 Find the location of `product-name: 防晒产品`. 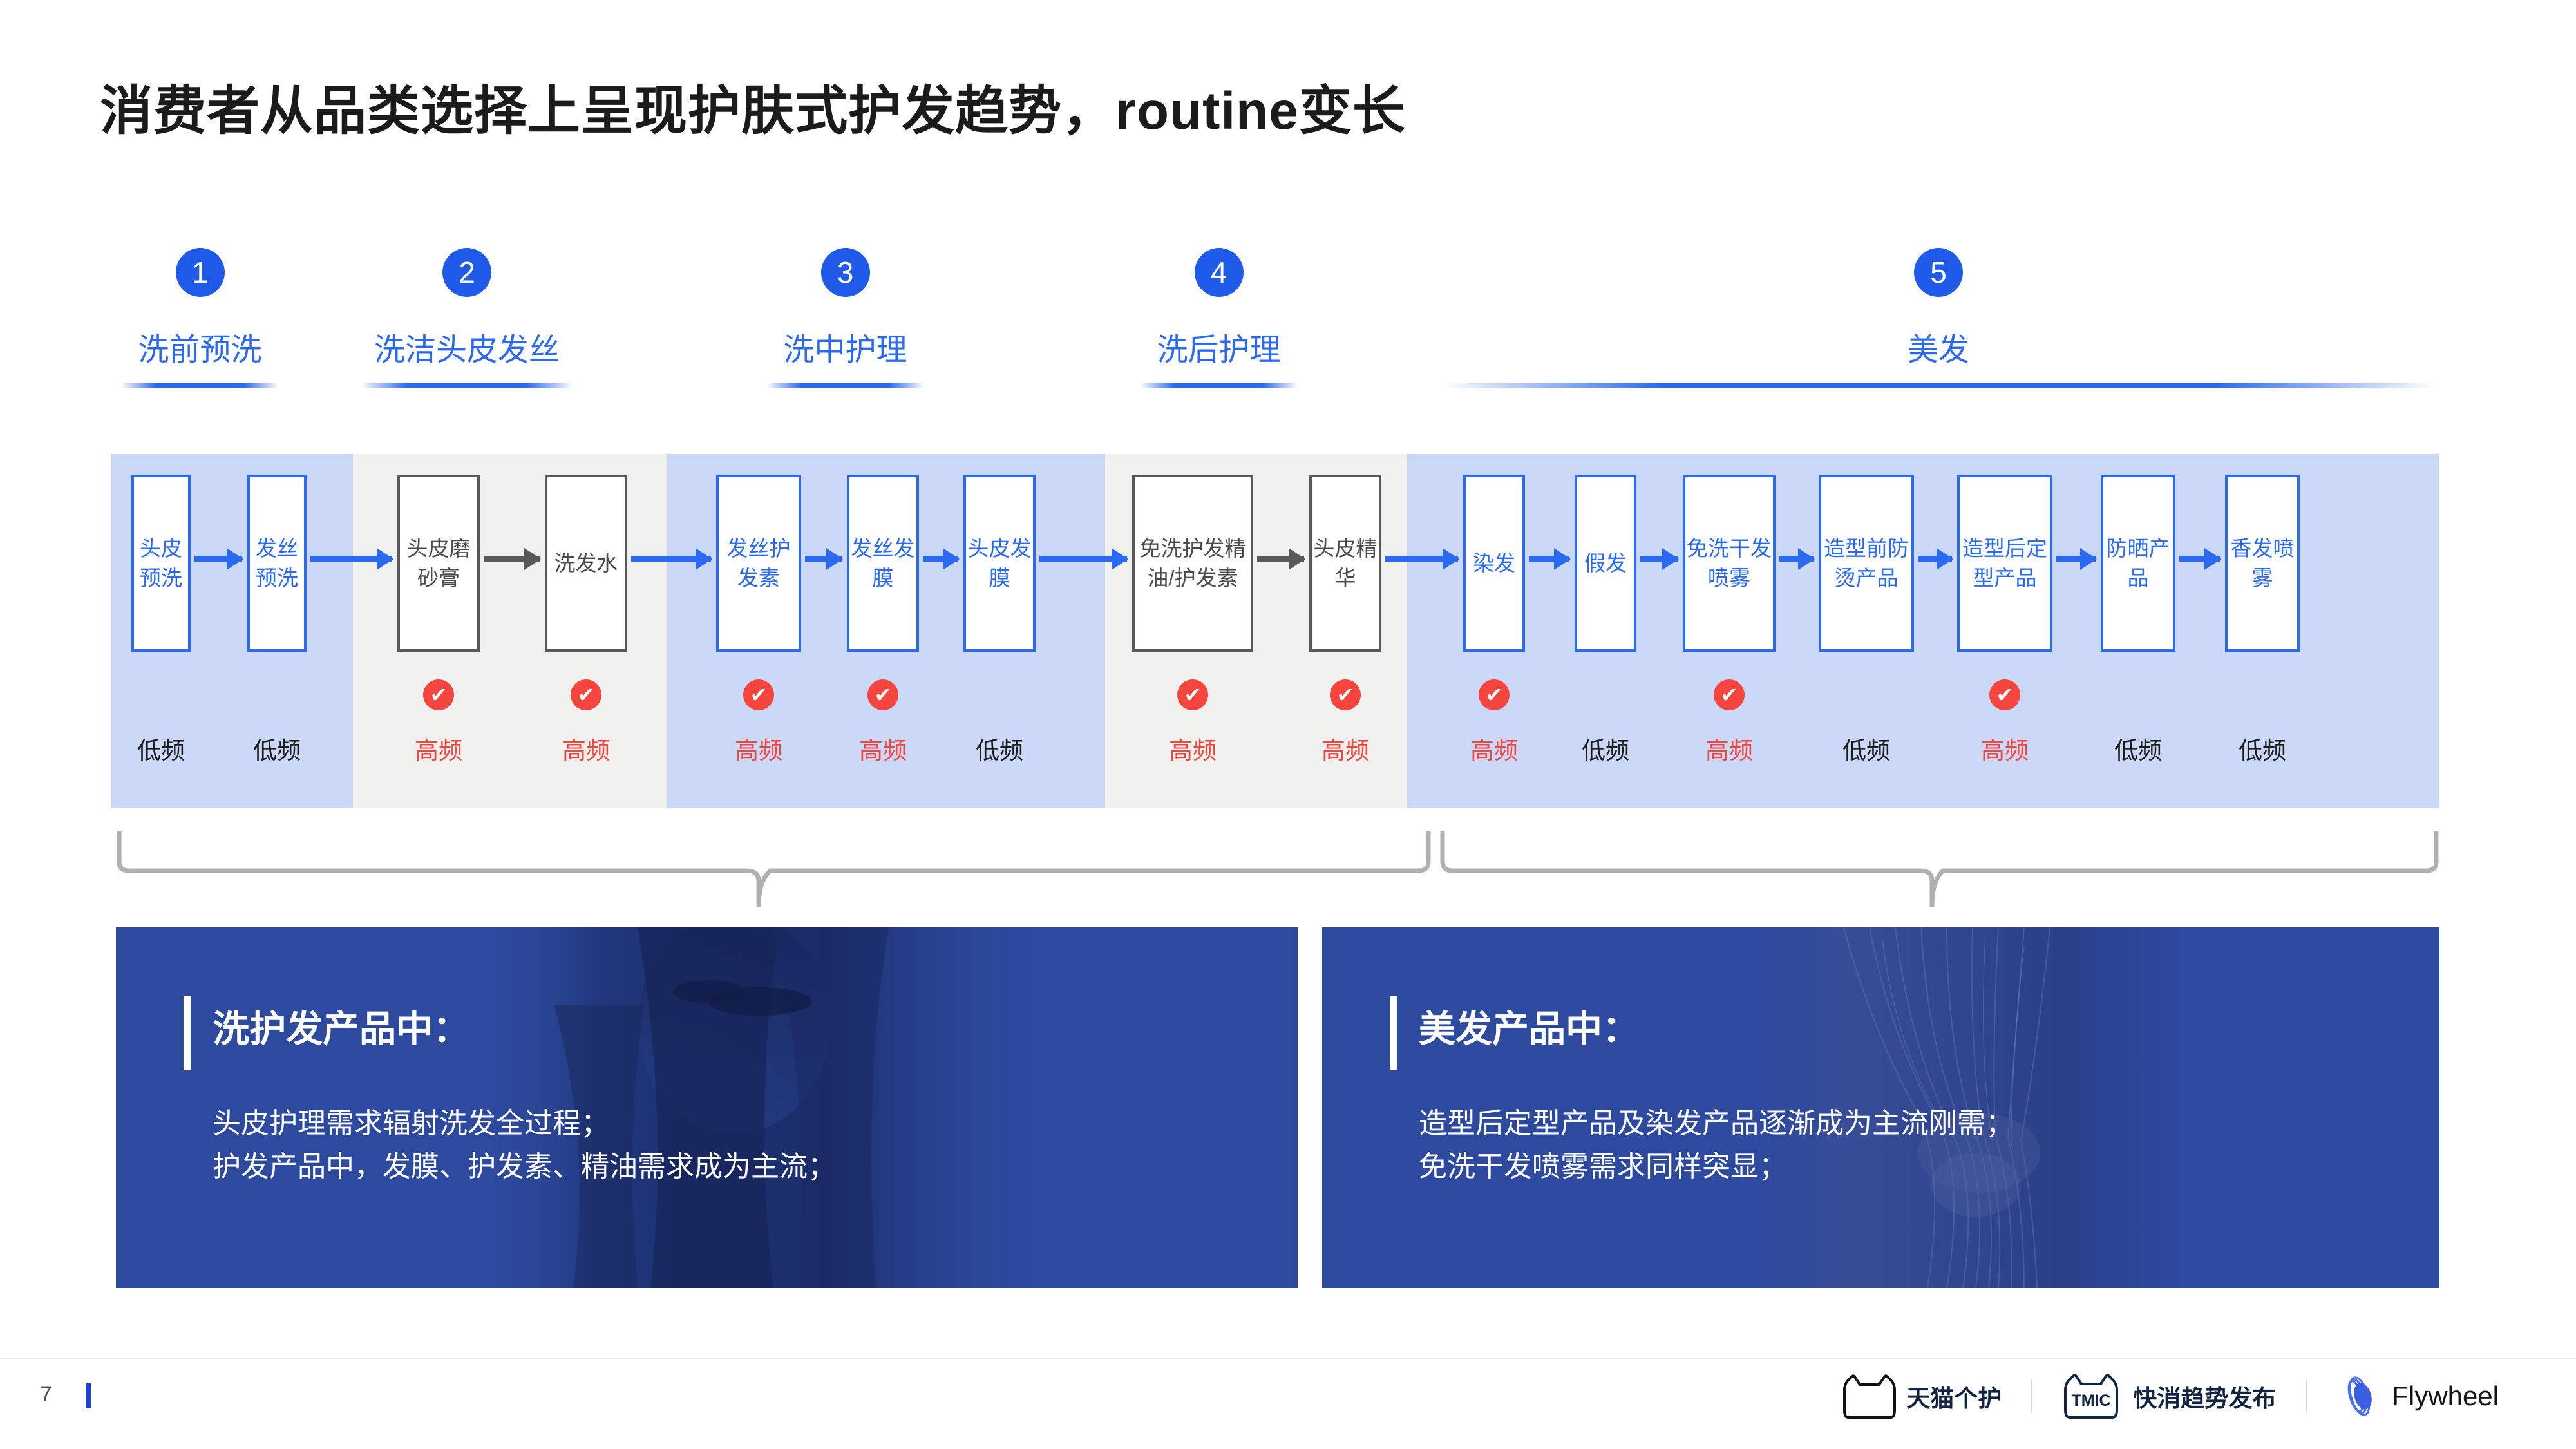

product-name: 防晒产品 is located at coordinates (2138, 563).